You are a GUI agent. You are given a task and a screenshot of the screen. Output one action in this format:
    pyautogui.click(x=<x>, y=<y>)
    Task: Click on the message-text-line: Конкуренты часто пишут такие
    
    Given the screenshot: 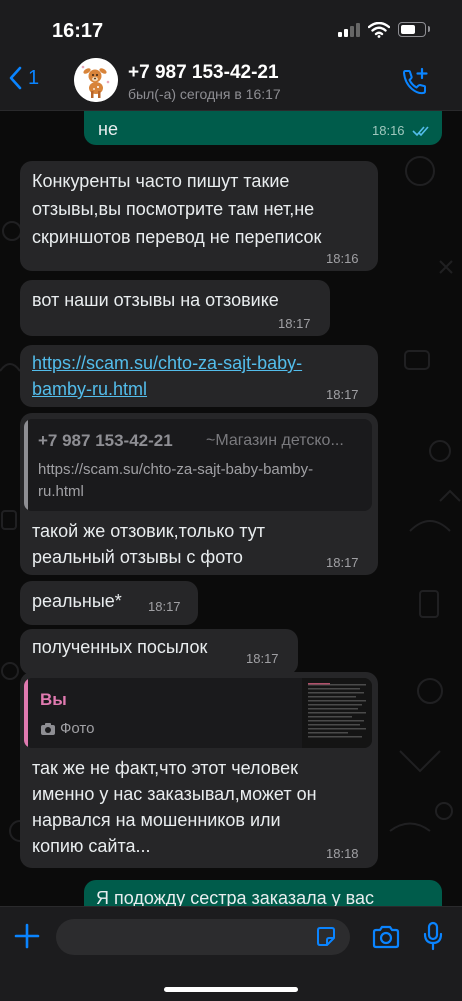 What is the action you would take?
    pyautogui.click(x=161, y=181)
    